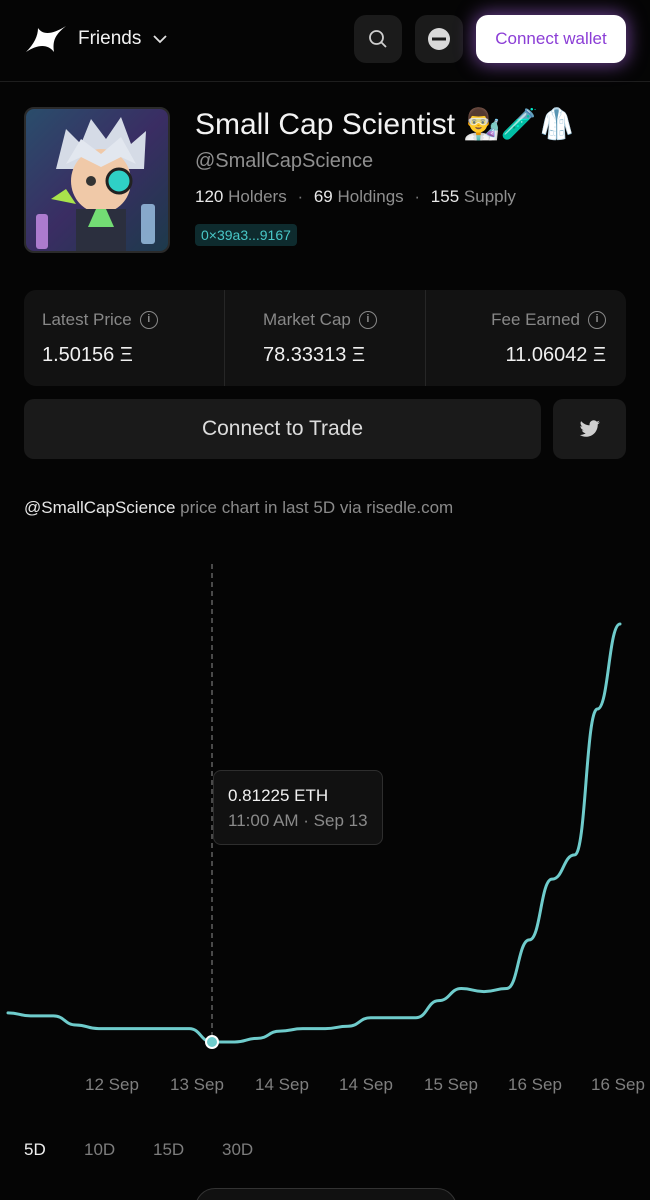  What do you see at coordinates (168, 1150) in the screenshot?
I see `tab-15d: 15D` at bounding box center [168, 1150].